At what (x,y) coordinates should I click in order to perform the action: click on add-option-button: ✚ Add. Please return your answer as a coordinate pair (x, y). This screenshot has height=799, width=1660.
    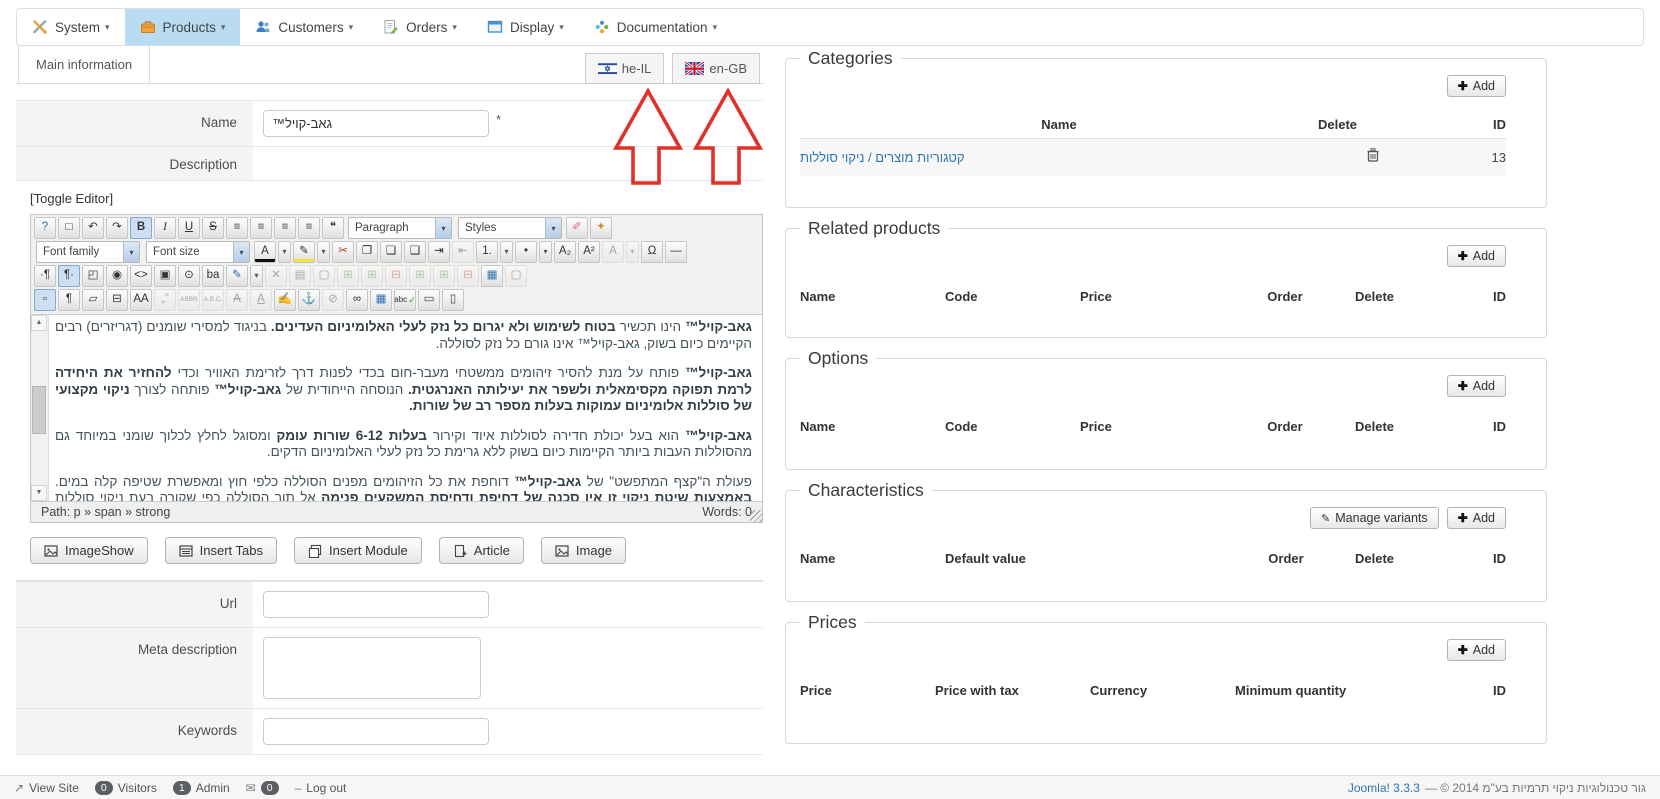
    Looking at the image, I should click on (1476, 386).